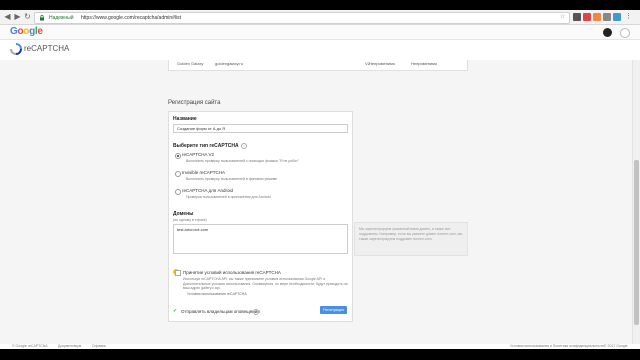 This screenshot has height=360, width=640. Describe the element at coordinates (178, 192) in the screenshot. I see `radio-android` at that location.